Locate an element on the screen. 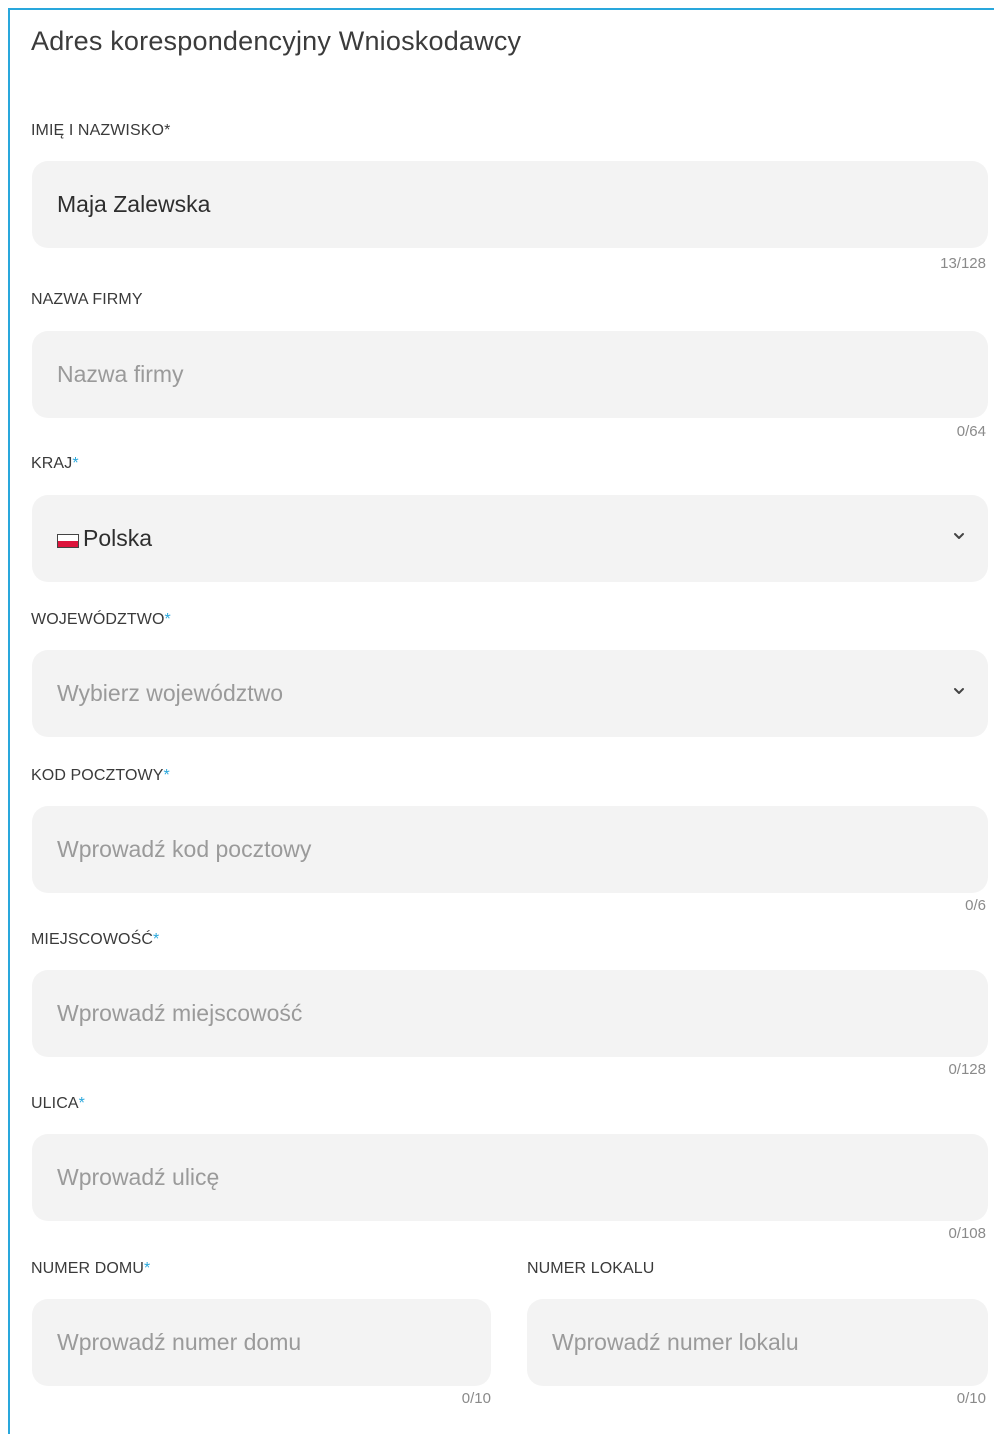 This screenshot has width=994, height=1434. city-label-text: MIEJSCOWOŚĆ is located at coordinates (92, 939).